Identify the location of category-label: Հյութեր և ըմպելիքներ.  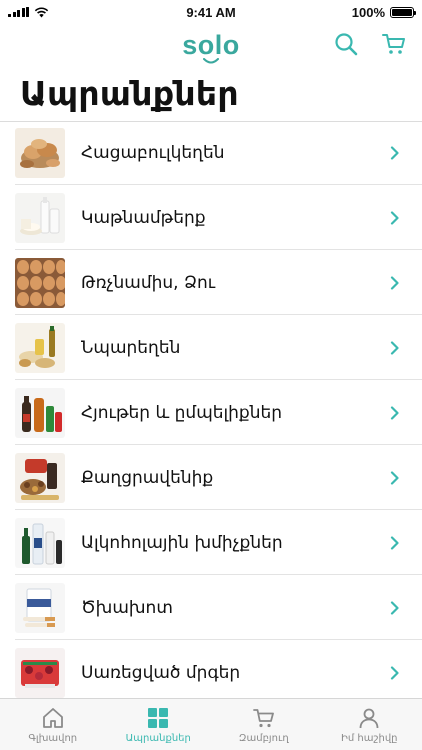
(182, 412).